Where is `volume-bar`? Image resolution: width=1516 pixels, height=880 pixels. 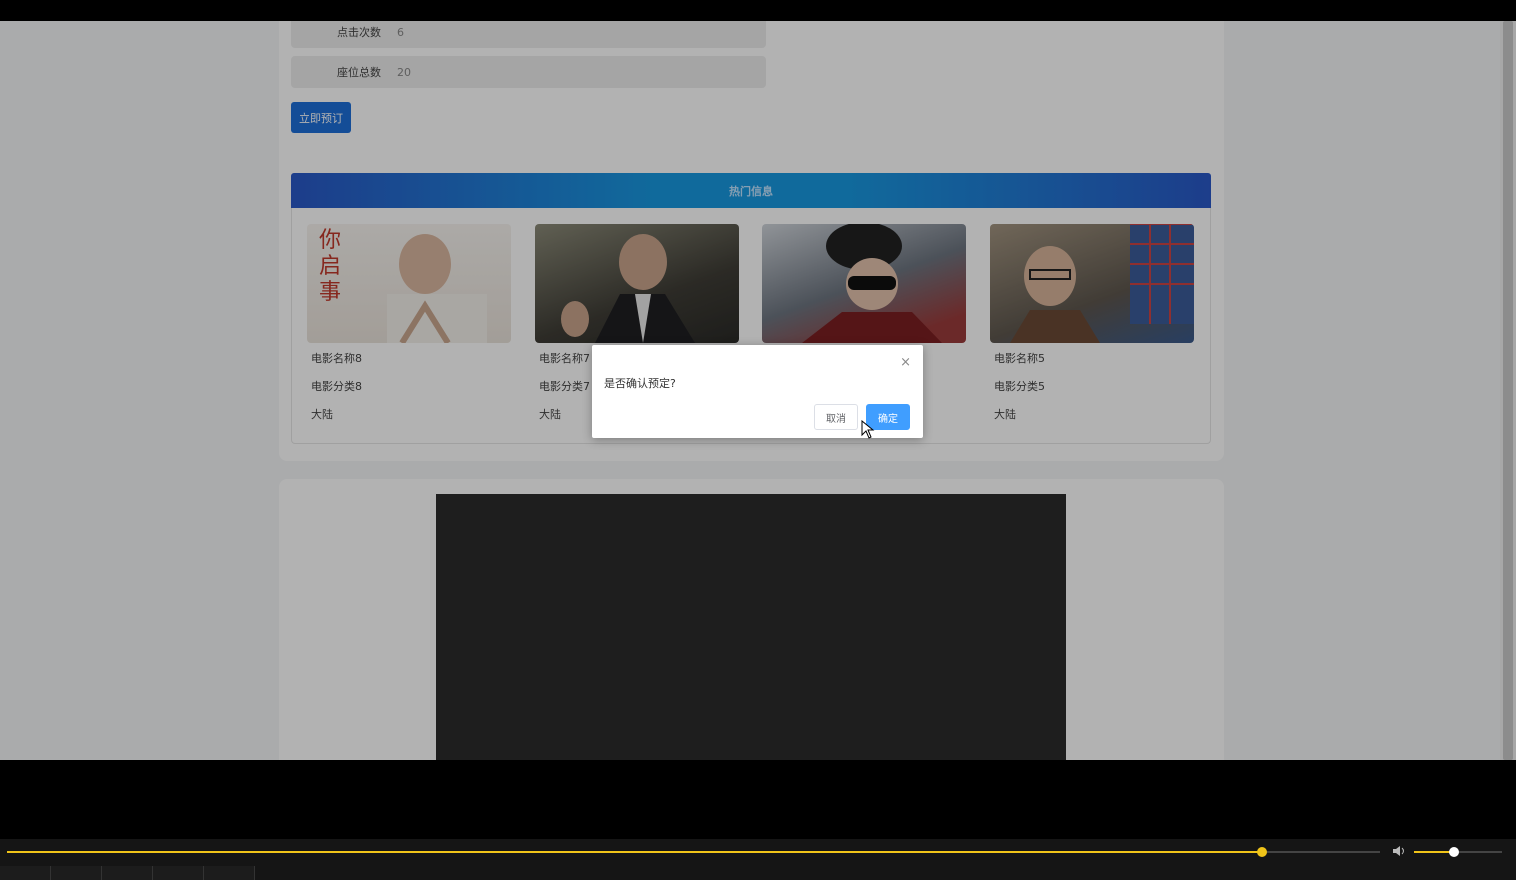 volume-bar is located at coordinates (1458, 852).